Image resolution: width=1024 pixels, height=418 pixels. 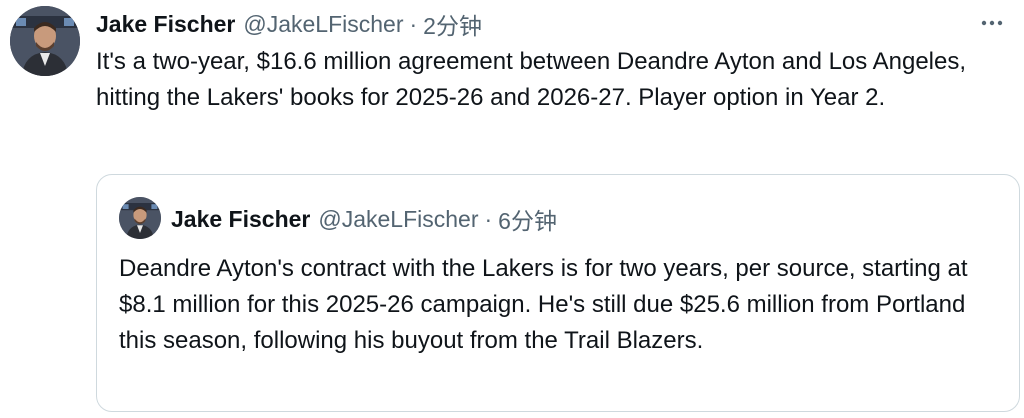 What do you see at coordinates (398, 219) in the screenshot?
I see `quoted-author-handle: @JakeLFischer` at bounding box center [398, 219].